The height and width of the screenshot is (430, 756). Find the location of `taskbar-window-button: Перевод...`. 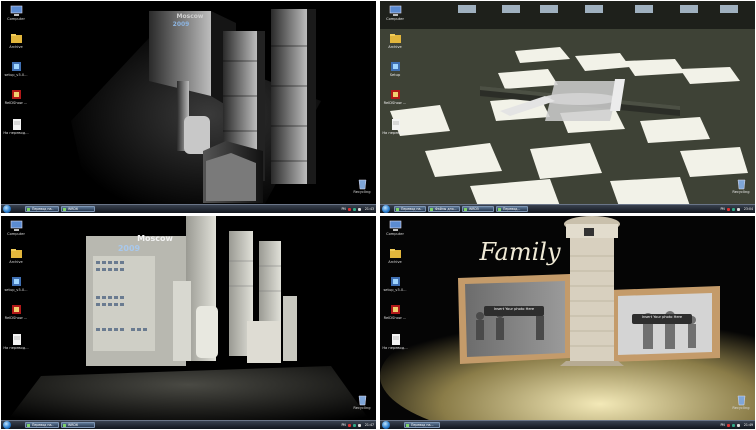

taskbar-window-button: Перевод... is located at coordinates (512, 209).